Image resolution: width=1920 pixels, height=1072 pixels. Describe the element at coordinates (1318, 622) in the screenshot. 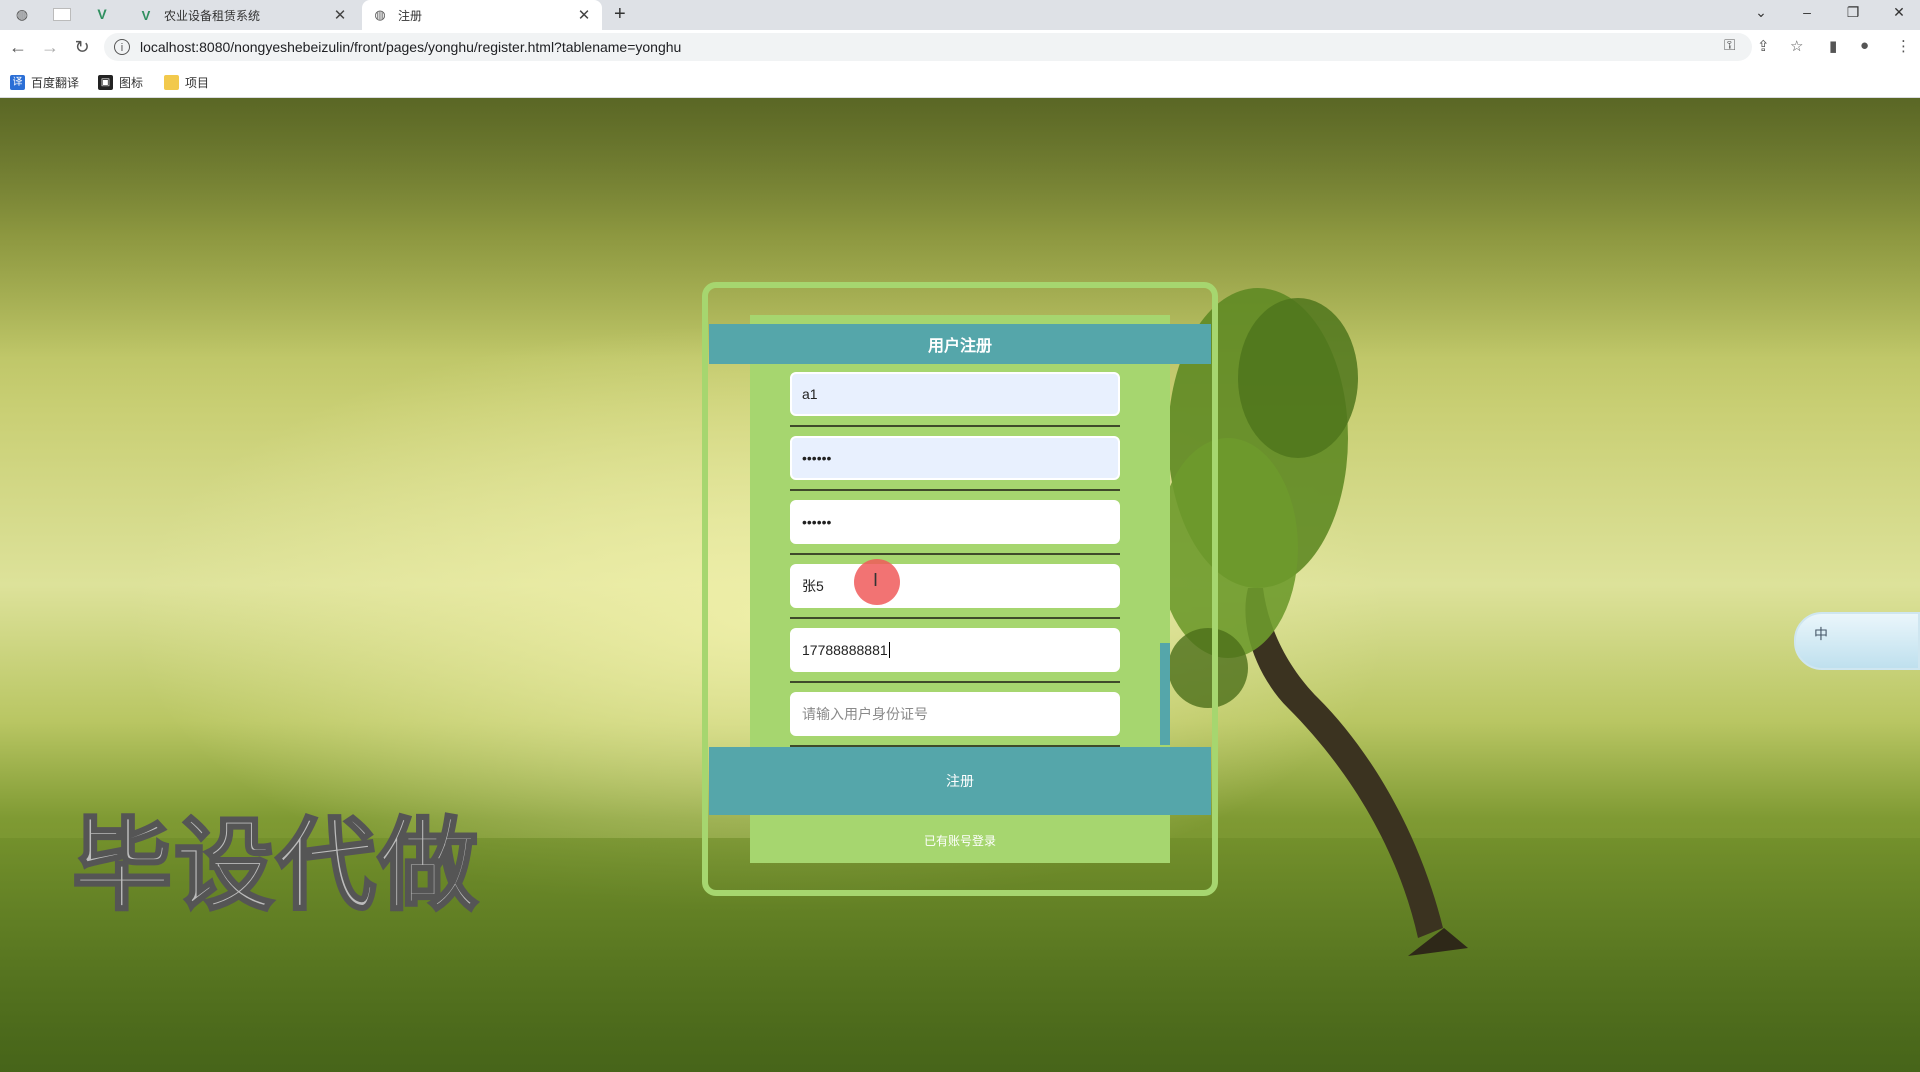

I see `tree-image` at that location.